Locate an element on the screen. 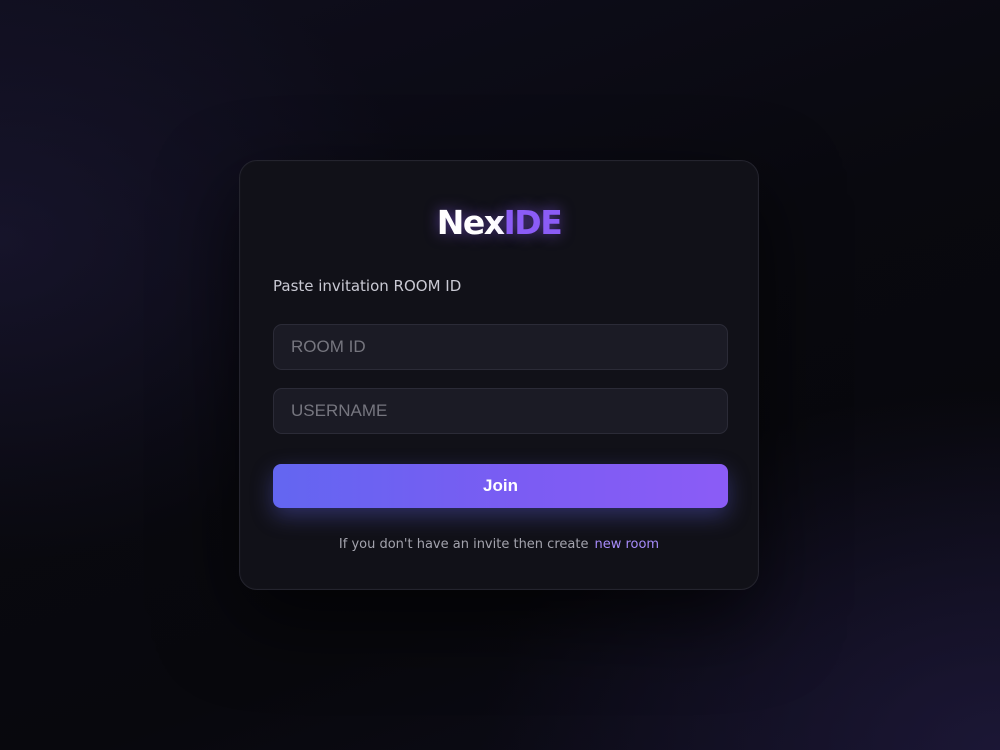 The image size is (1000, 750). join-button: Join is located at coordinates (500, 486).